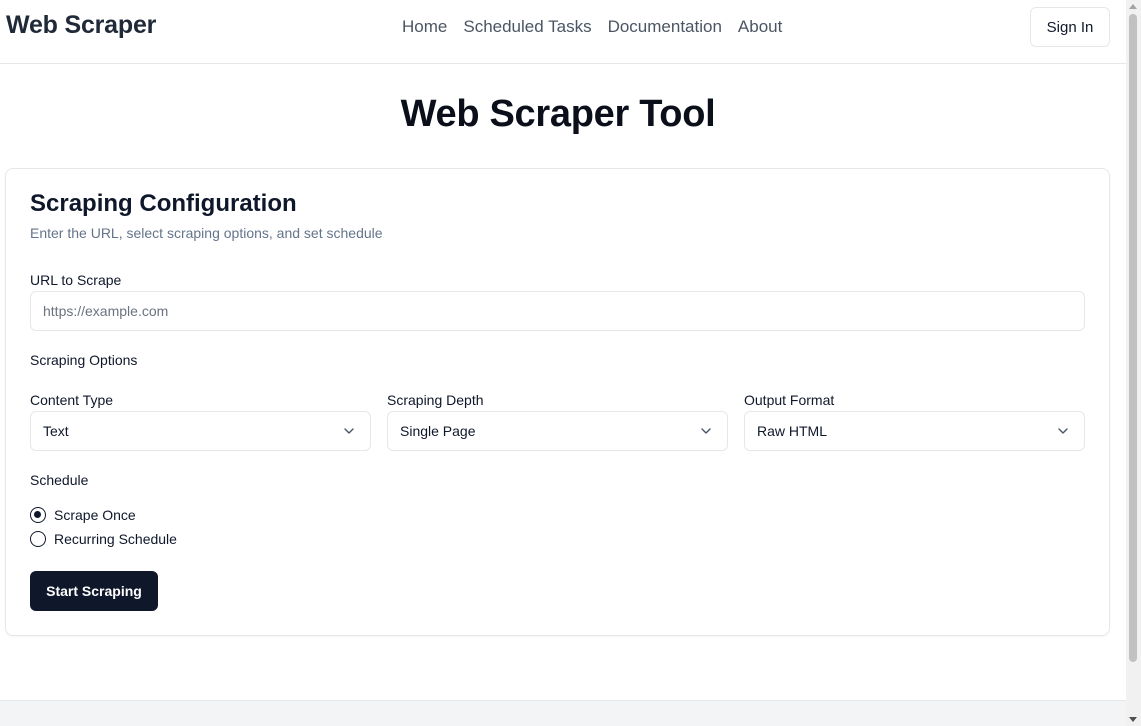 Image resolution: width=1141 pixels, height=726 pixels. What do you see at coordinates (914, 431) in the screenshot?
I see `output-format-select: Raw HTML` at bounding box center [914, 431].